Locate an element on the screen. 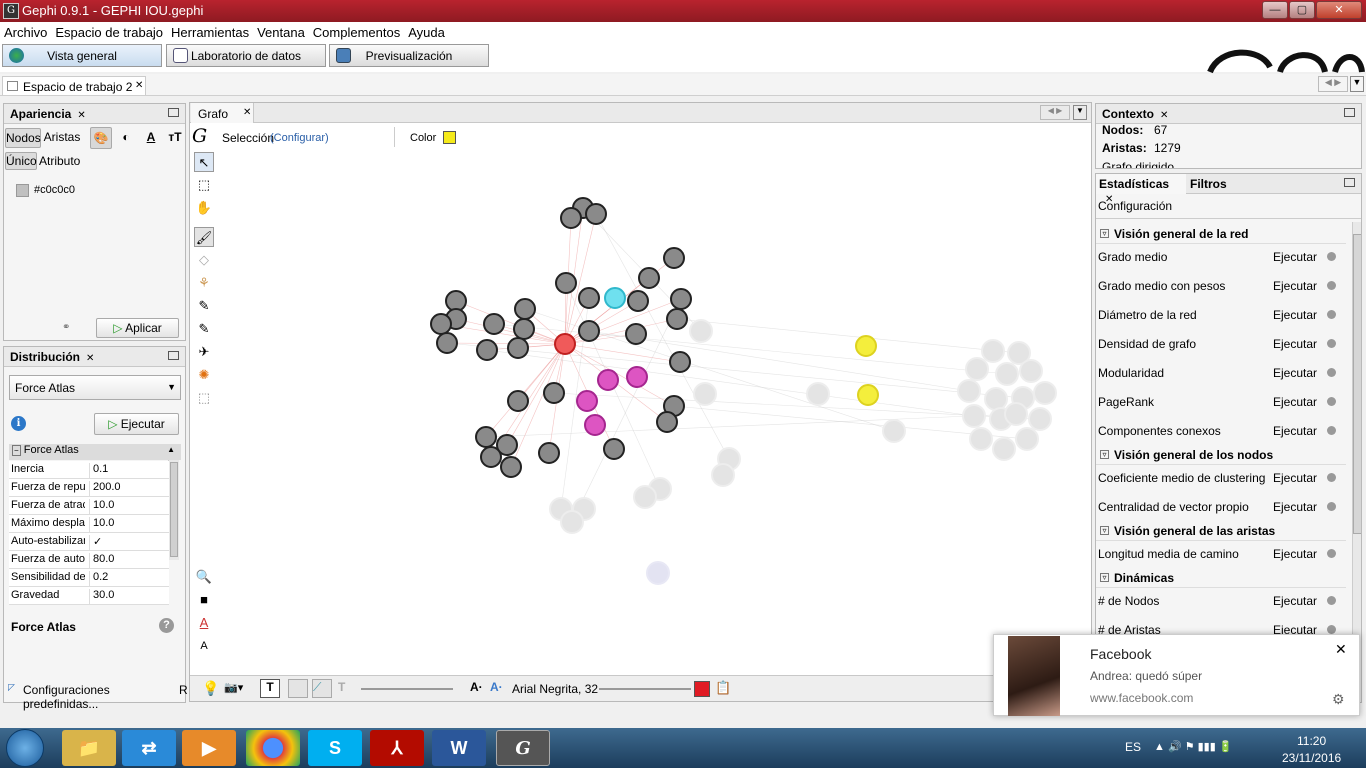 The image size is (1366, 768). configure-link: (Configurar) is located at coordinates (299, 138).